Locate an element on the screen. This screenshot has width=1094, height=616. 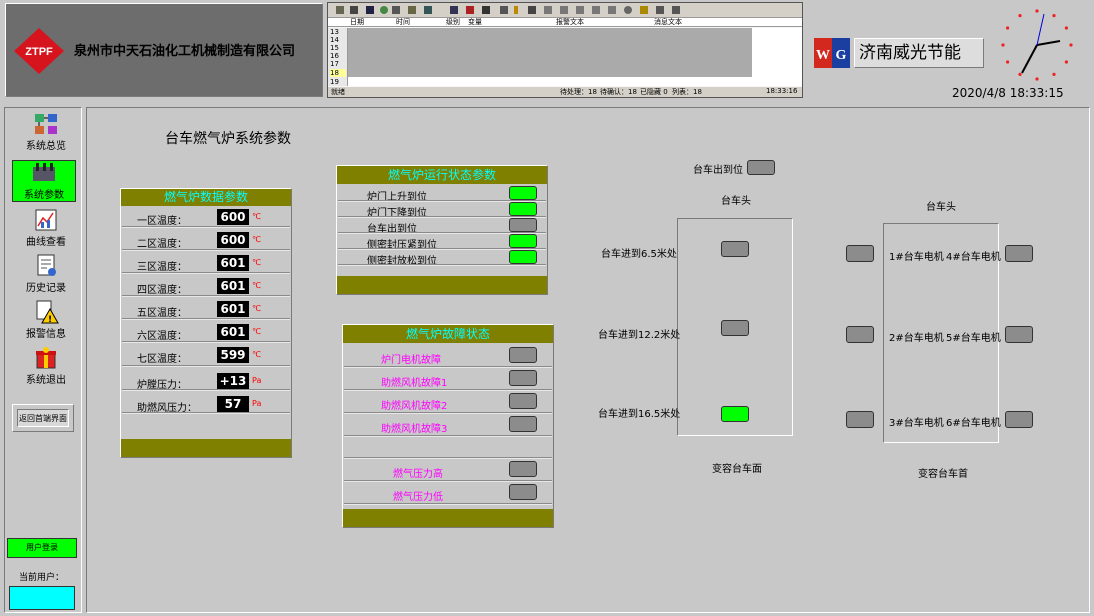
motor-lamp-left is located at coordinates (860, 419).